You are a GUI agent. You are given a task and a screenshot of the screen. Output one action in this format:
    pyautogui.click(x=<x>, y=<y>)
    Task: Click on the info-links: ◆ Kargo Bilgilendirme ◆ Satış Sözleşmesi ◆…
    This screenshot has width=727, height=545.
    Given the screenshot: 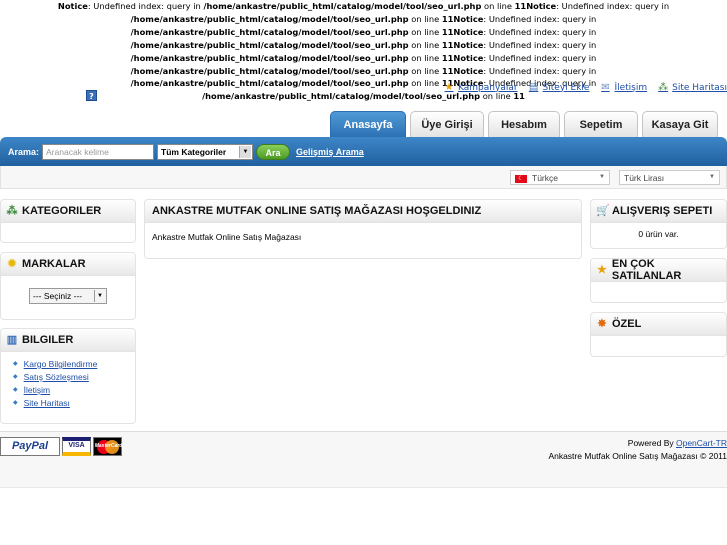 What is the action you would take?
    pyautogui.click(x=68, y=381)
    